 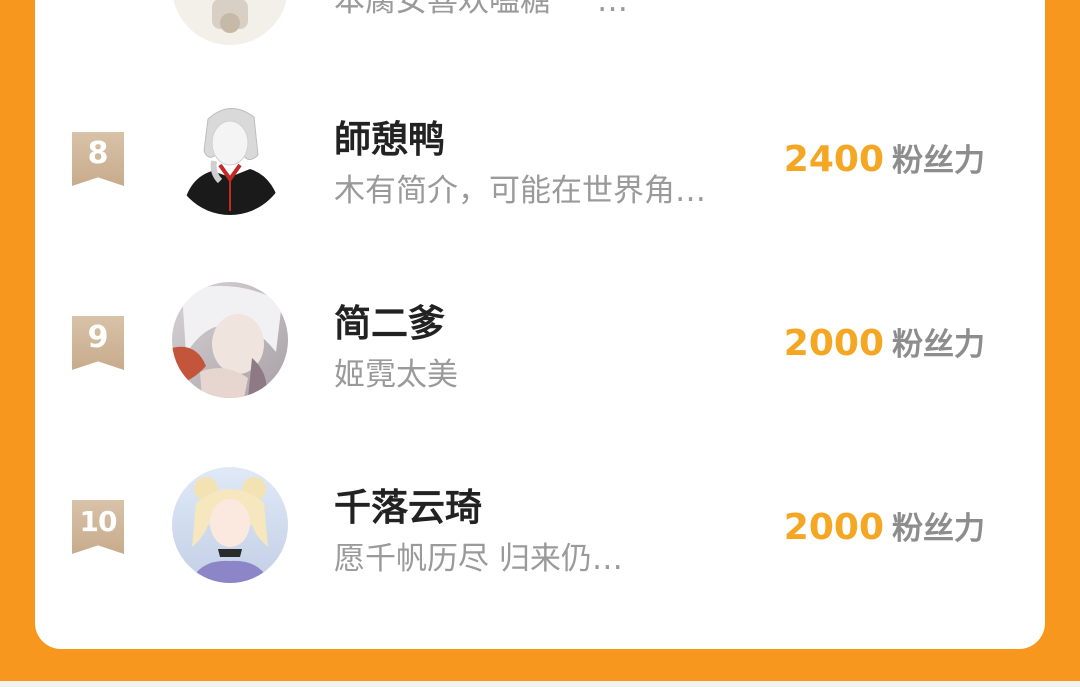 What do you see at coordinates (833, 159) in the screenshot?
I see `score-value: 2400` at bounding box center [833, 159].